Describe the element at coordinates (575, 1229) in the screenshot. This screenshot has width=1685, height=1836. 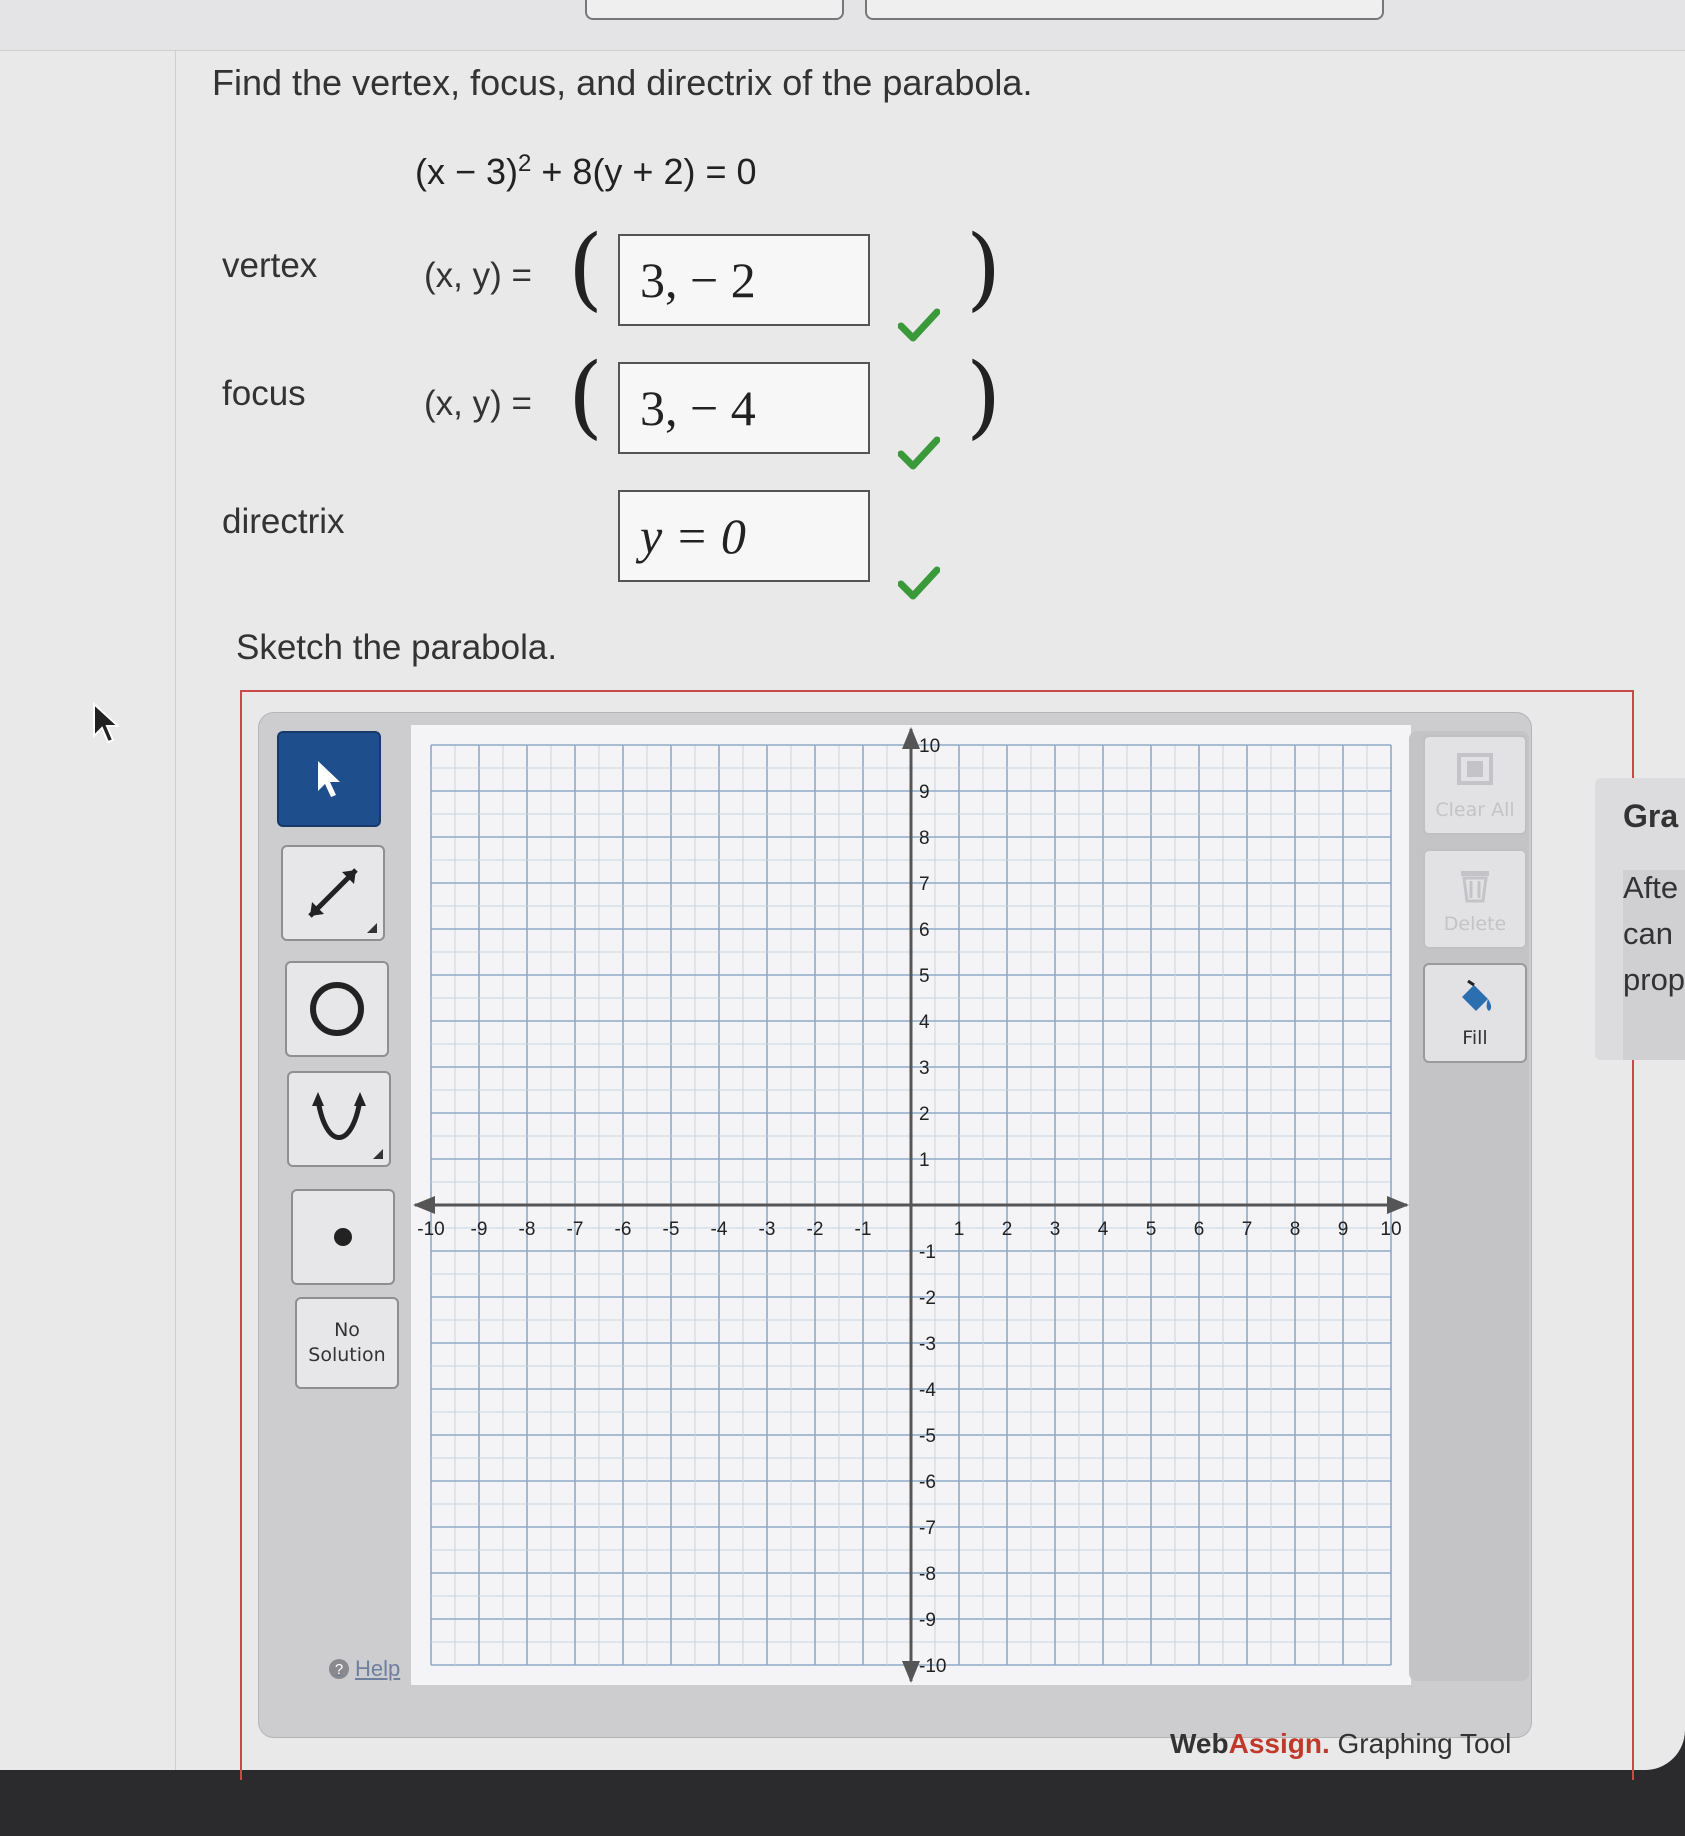
I see `x-tick-label: -7` at that location.